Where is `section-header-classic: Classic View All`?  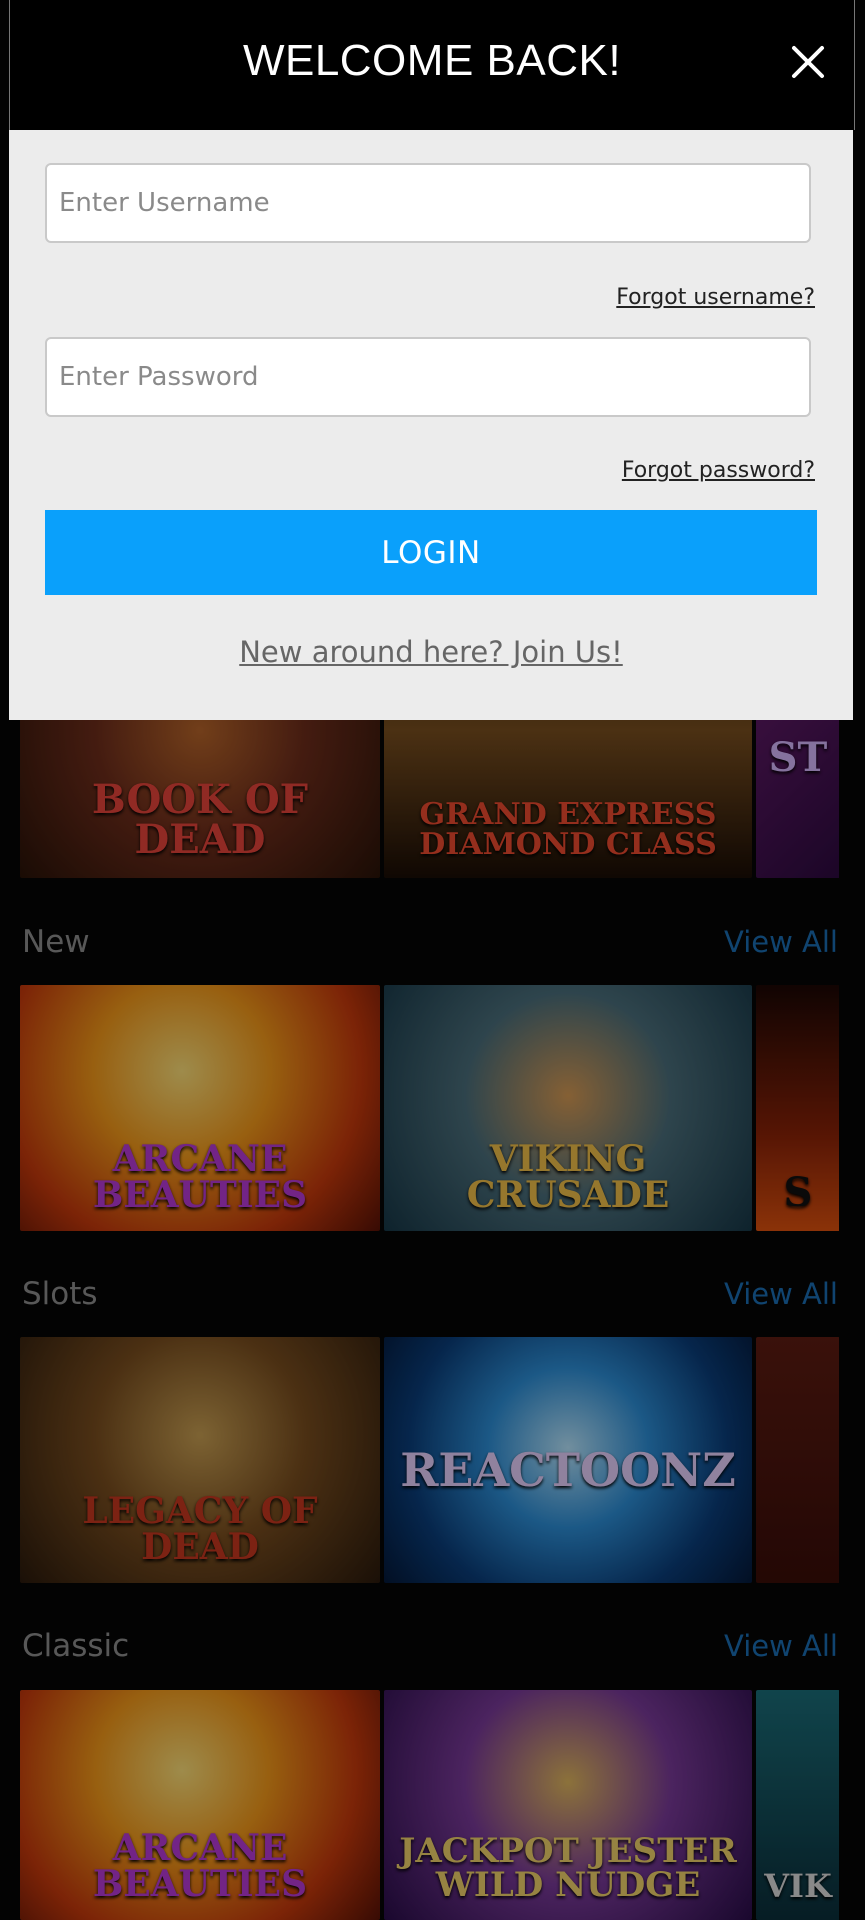
section-header-classic: Classic View All is located at coordinates (430, 1646).